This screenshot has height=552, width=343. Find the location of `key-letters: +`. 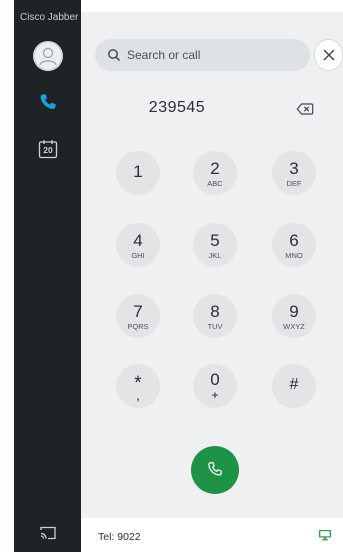

key-letters: + is located at coordinates (215, 396).